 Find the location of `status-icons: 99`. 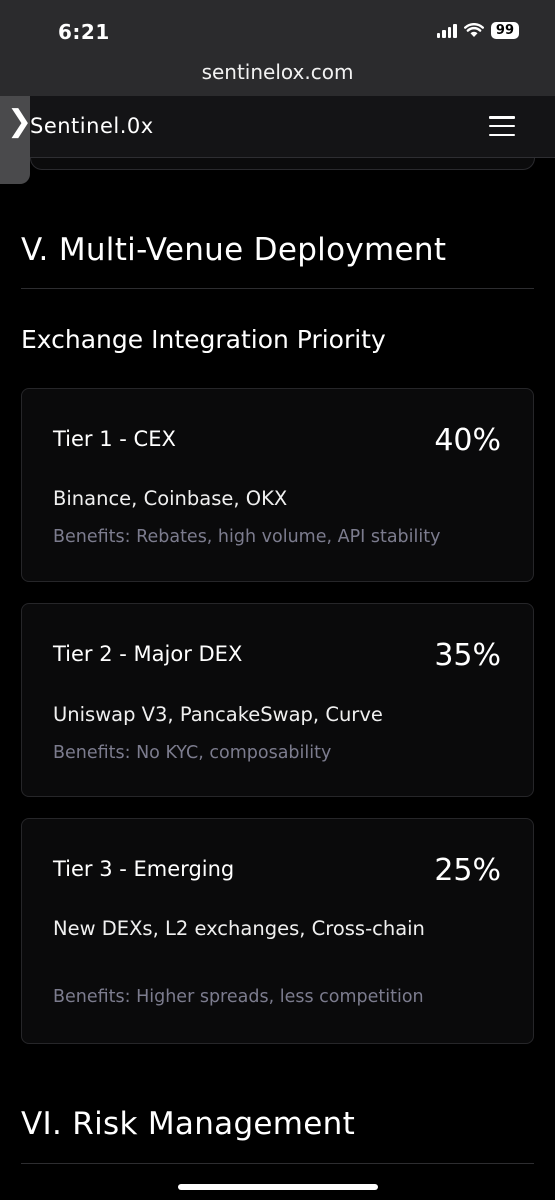

status-icons: 99 is located at coordinates (477, 30).